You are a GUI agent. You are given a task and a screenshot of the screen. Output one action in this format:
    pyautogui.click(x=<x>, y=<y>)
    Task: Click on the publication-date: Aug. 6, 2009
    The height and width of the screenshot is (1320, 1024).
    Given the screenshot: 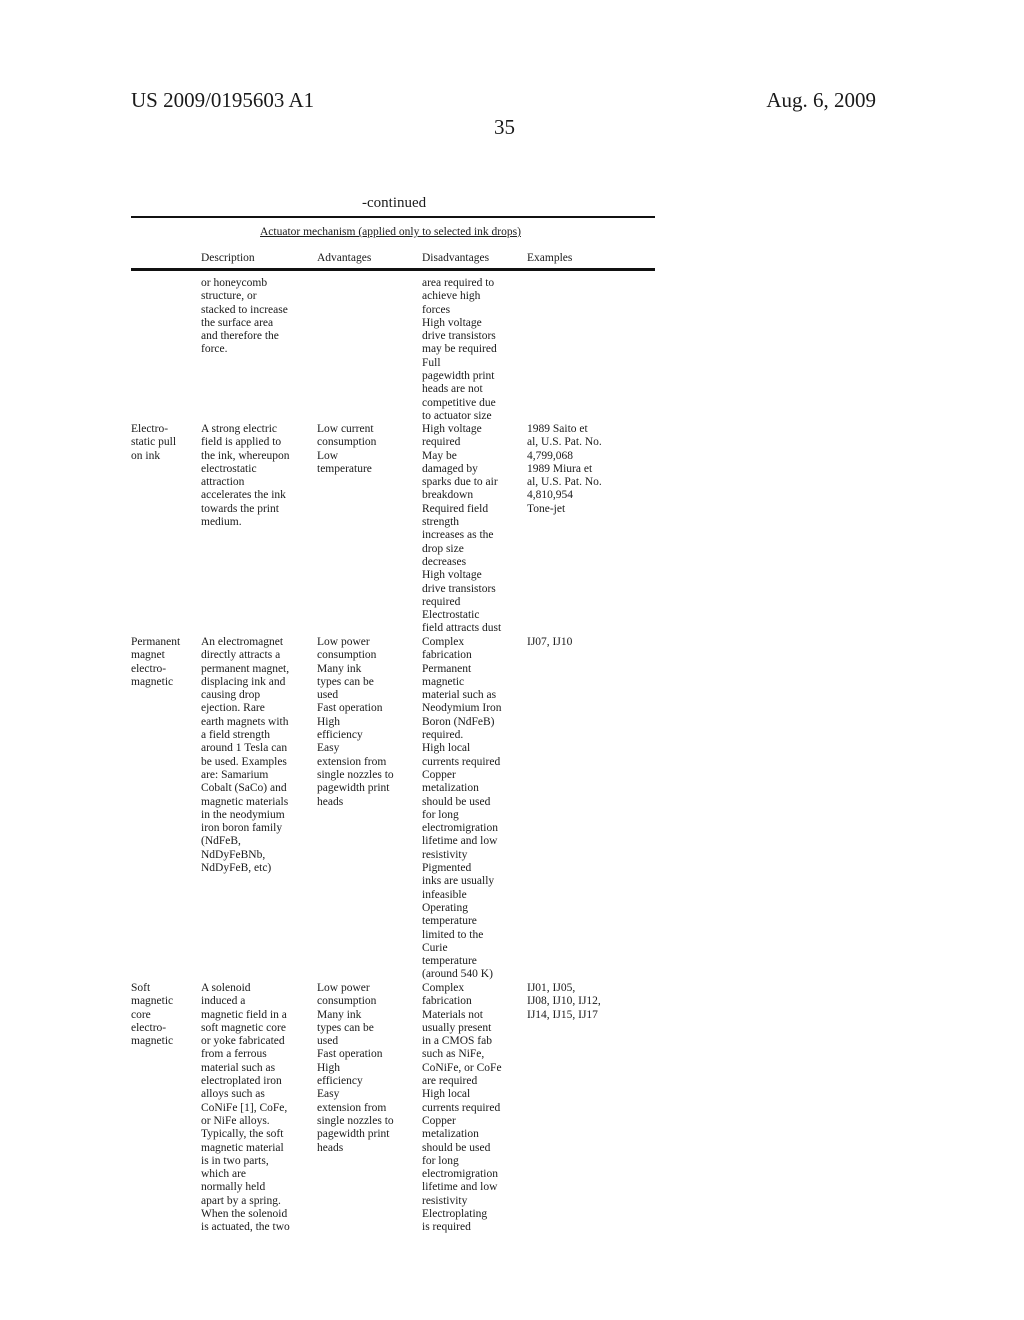 What is the action you would take?
    pyautogui.click(x=821, y=100)
    